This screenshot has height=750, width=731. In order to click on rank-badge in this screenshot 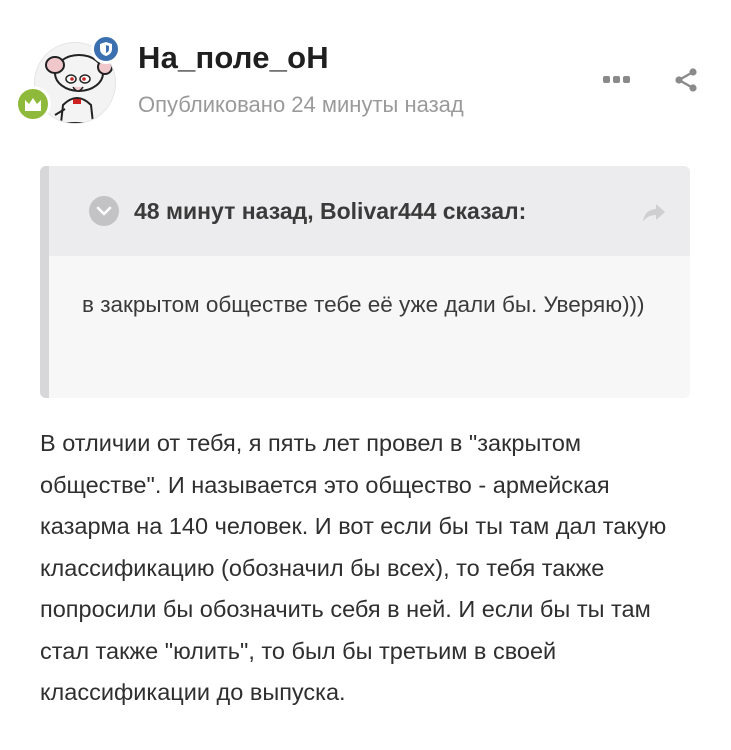, I will do `click(33, 104)`.